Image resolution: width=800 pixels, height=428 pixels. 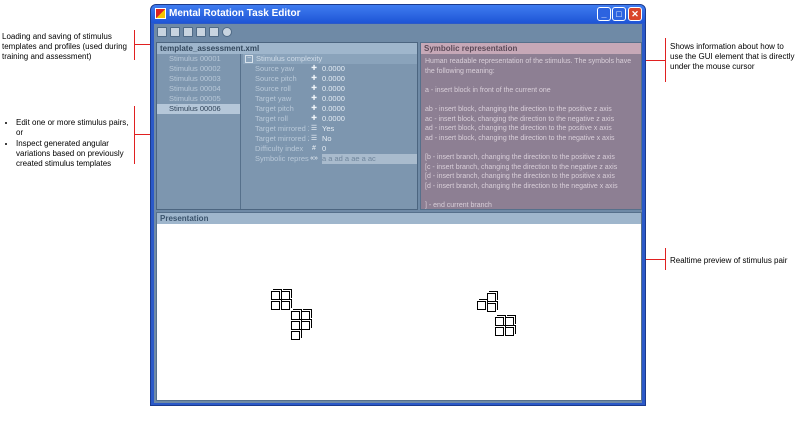 I want to click on template-file-name: template_assessment.xml, so click(x=287, y=48).